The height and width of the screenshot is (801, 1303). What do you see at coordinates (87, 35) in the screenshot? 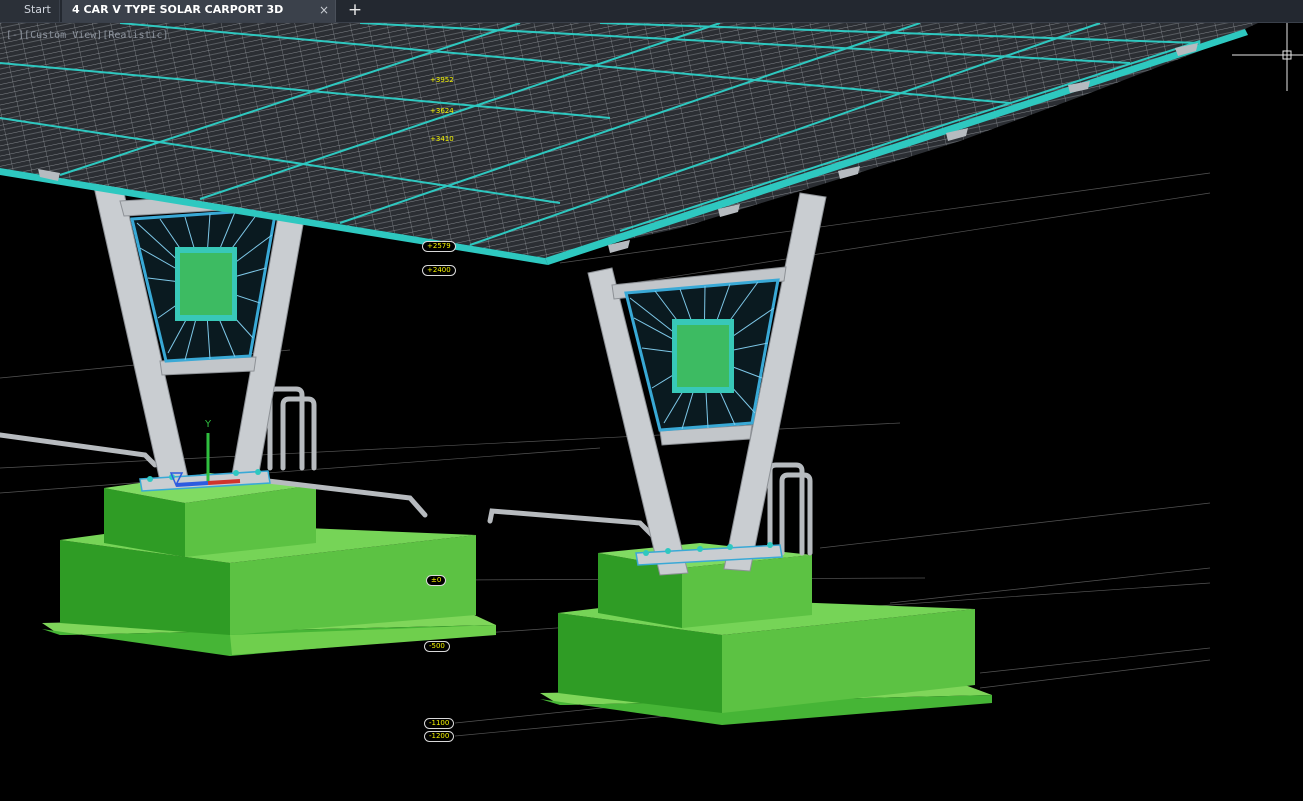
I see `view-controls-label: [-][Custom View][Realistic]` at bounding box center [87, 35].